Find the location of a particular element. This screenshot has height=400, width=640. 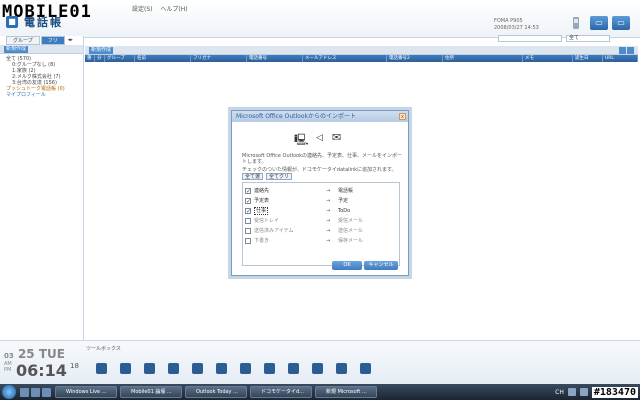

computer-icon: 🖳 is located at coordinates (301, 139).